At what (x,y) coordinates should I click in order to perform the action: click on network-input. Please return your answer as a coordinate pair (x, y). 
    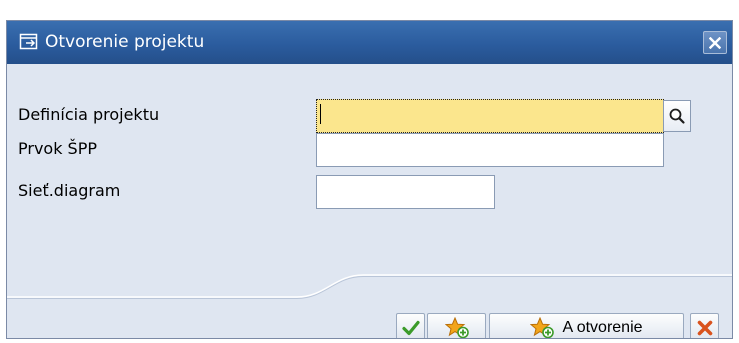
    Looking at the image, I should click on (405, 192).